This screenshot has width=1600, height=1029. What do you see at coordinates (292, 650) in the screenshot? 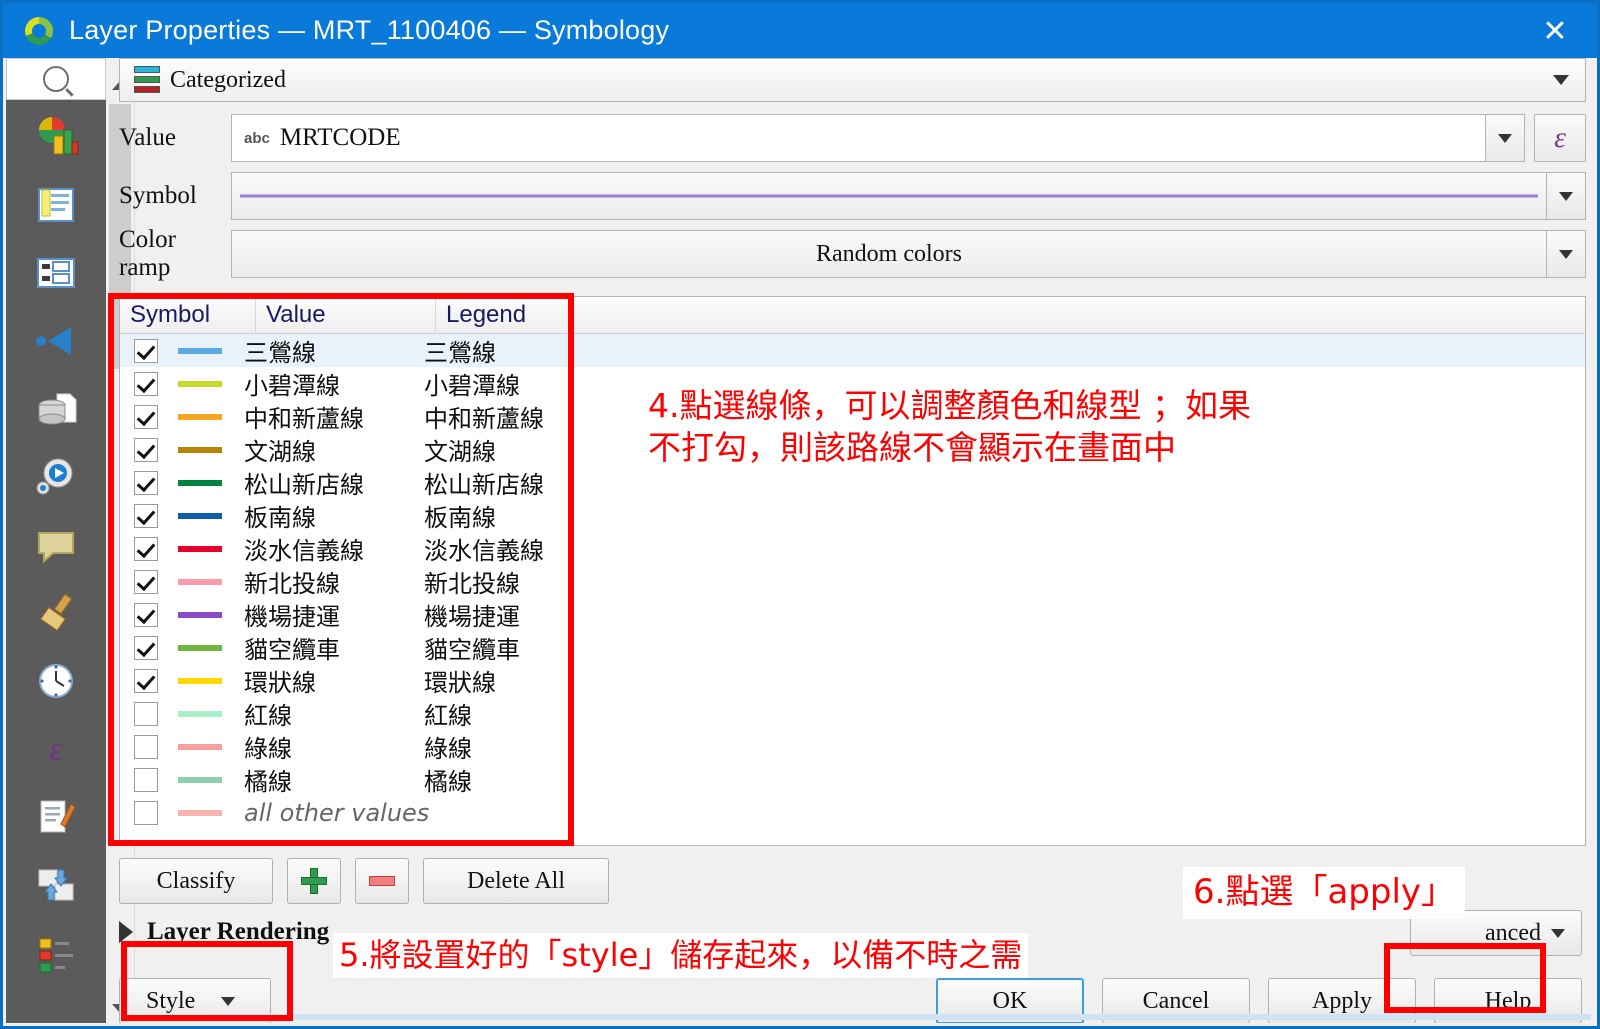
I see `row-value: 貓空纜車` at bounding box center [292, 650].